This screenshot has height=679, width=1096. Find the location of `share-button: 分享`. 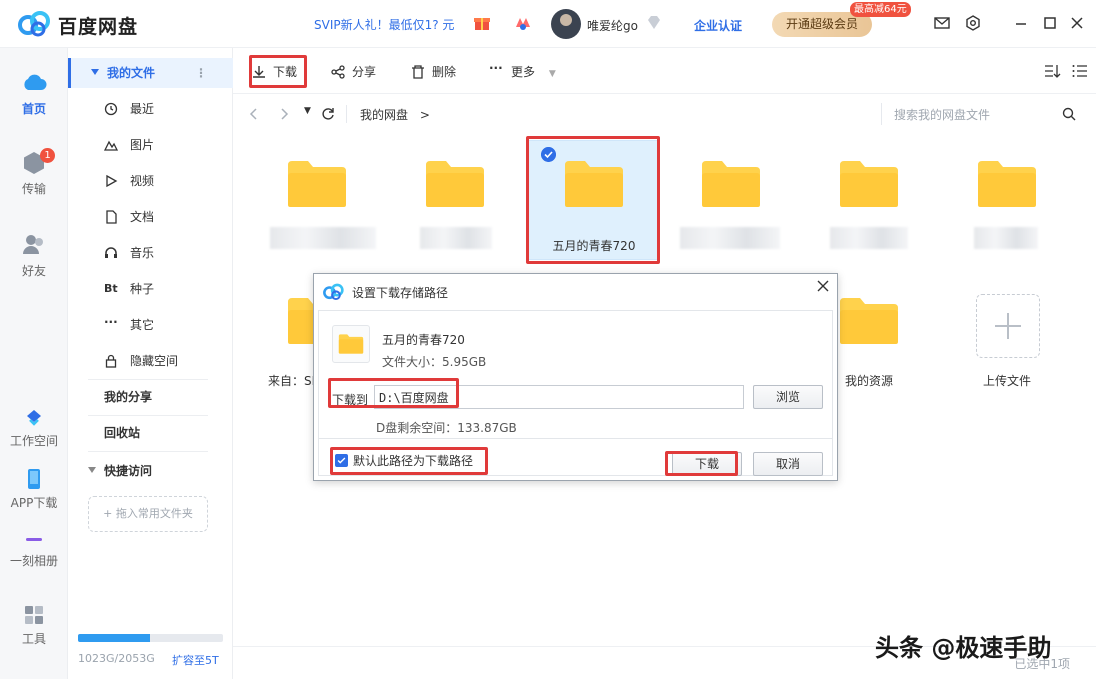

share-button: 分享 is located at coordinates (353, 72).